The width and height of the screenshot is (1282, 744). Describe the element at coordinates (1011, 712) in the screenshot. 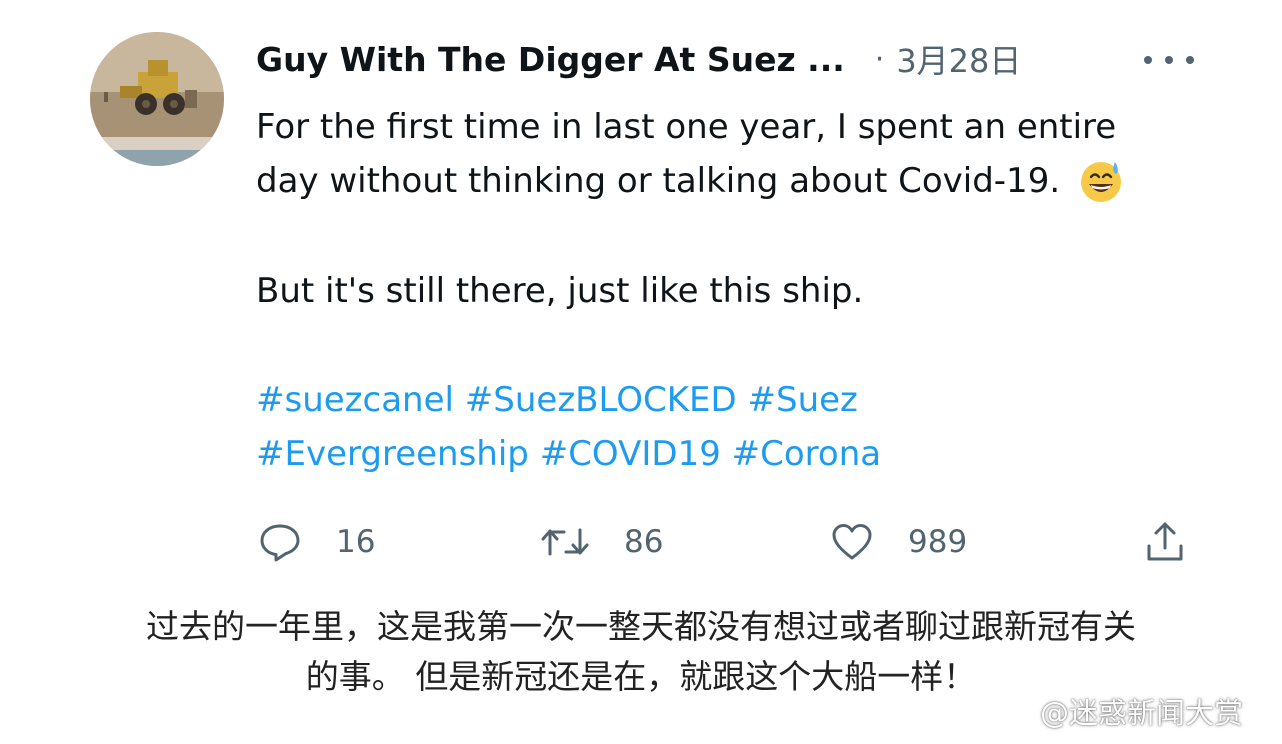

I see `weibo-logo-icon` at that location.